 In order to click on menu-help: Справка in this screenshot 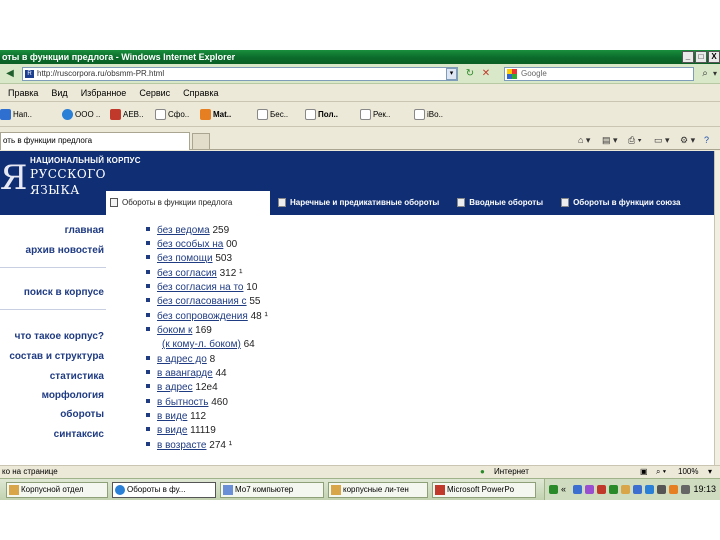, I will do `click(200, 93)`.